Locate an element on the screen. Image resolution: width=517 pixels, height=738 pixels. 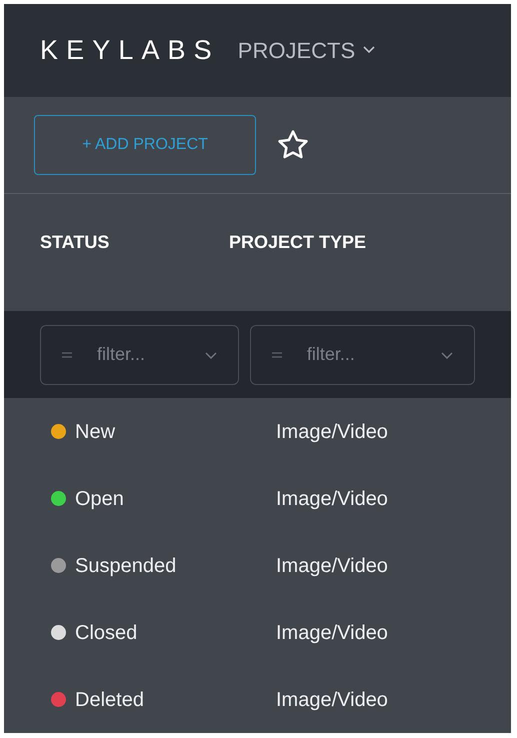
status-text: Suspended is located at coordinates (125, 566).